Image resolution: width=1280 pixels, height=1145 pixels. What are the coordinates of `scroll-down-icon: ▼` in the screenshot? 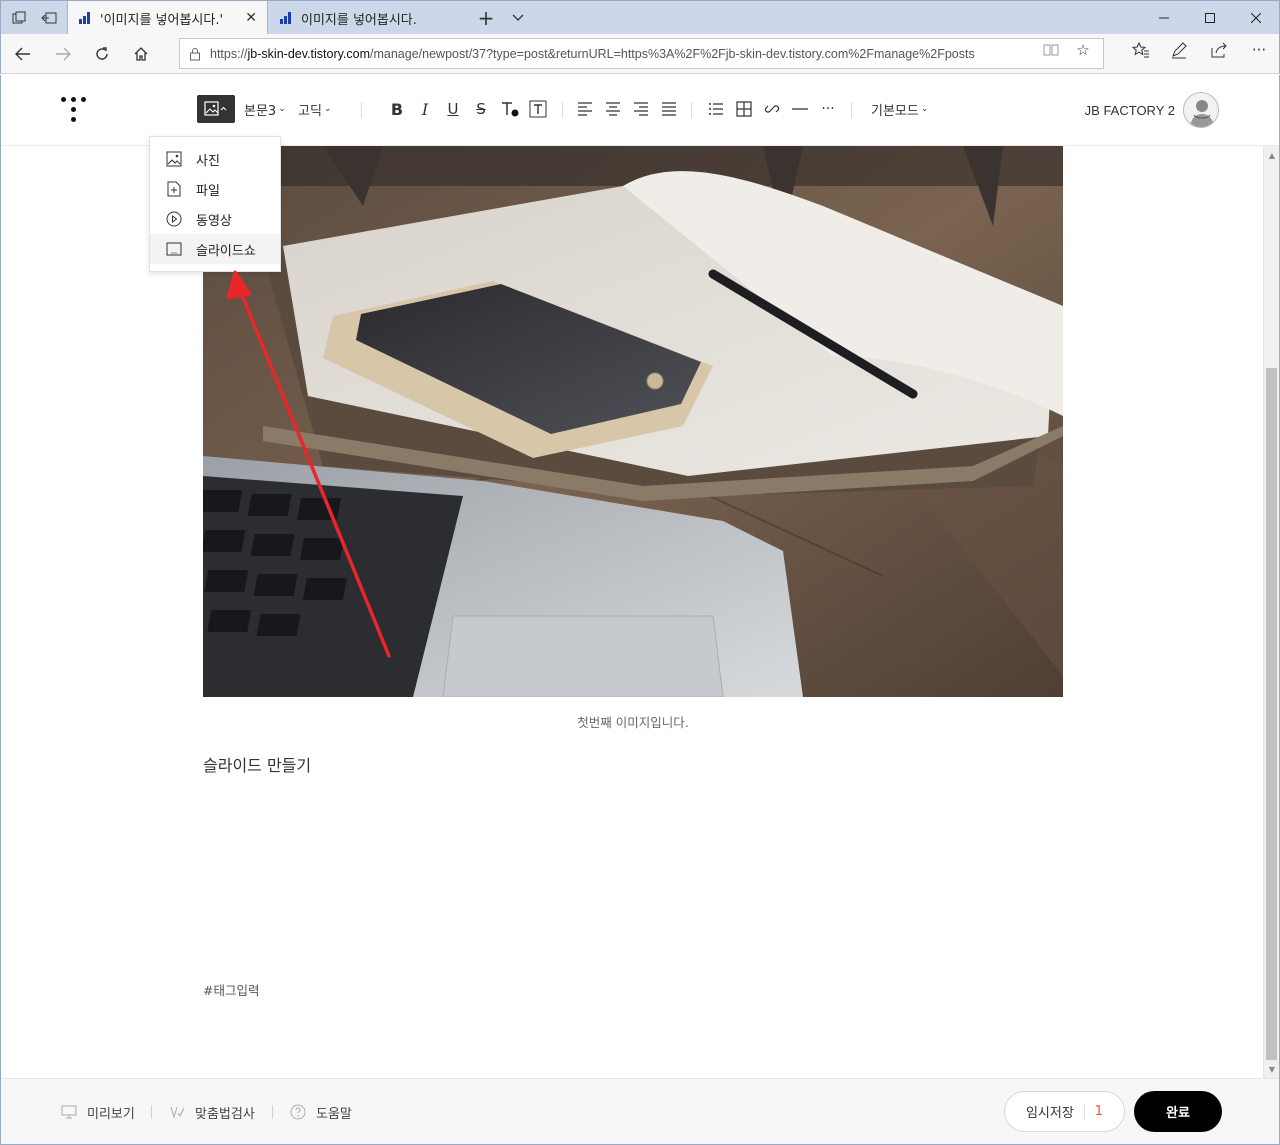 It's located at (1272, 1069).